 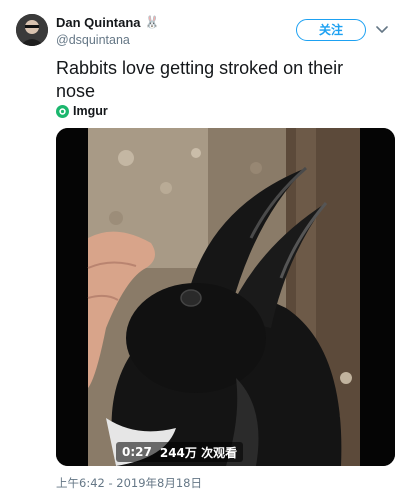 What do you see at coordinates (32, 30) in the screenshot?
I see `avatar` at bounding box center [32, 30].